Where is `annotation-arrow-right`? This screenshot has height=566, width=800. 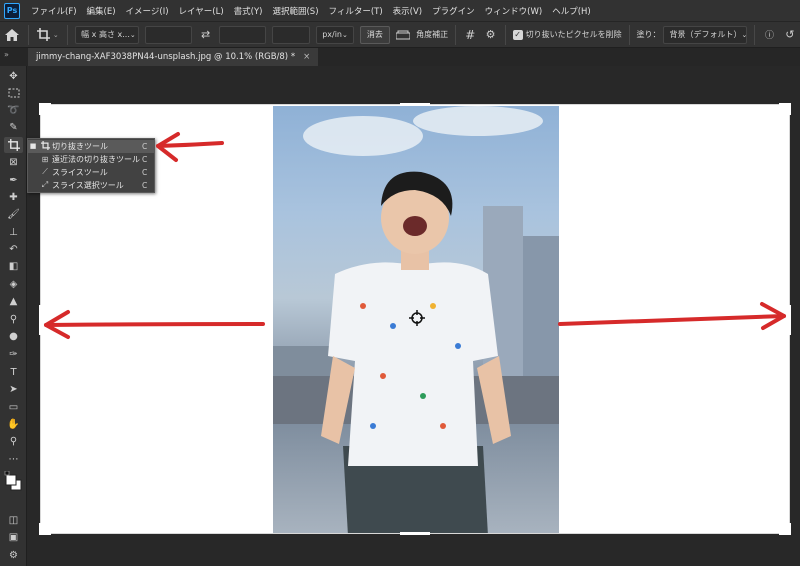
annotation-arrow-right is located at coordinates (672, 316).